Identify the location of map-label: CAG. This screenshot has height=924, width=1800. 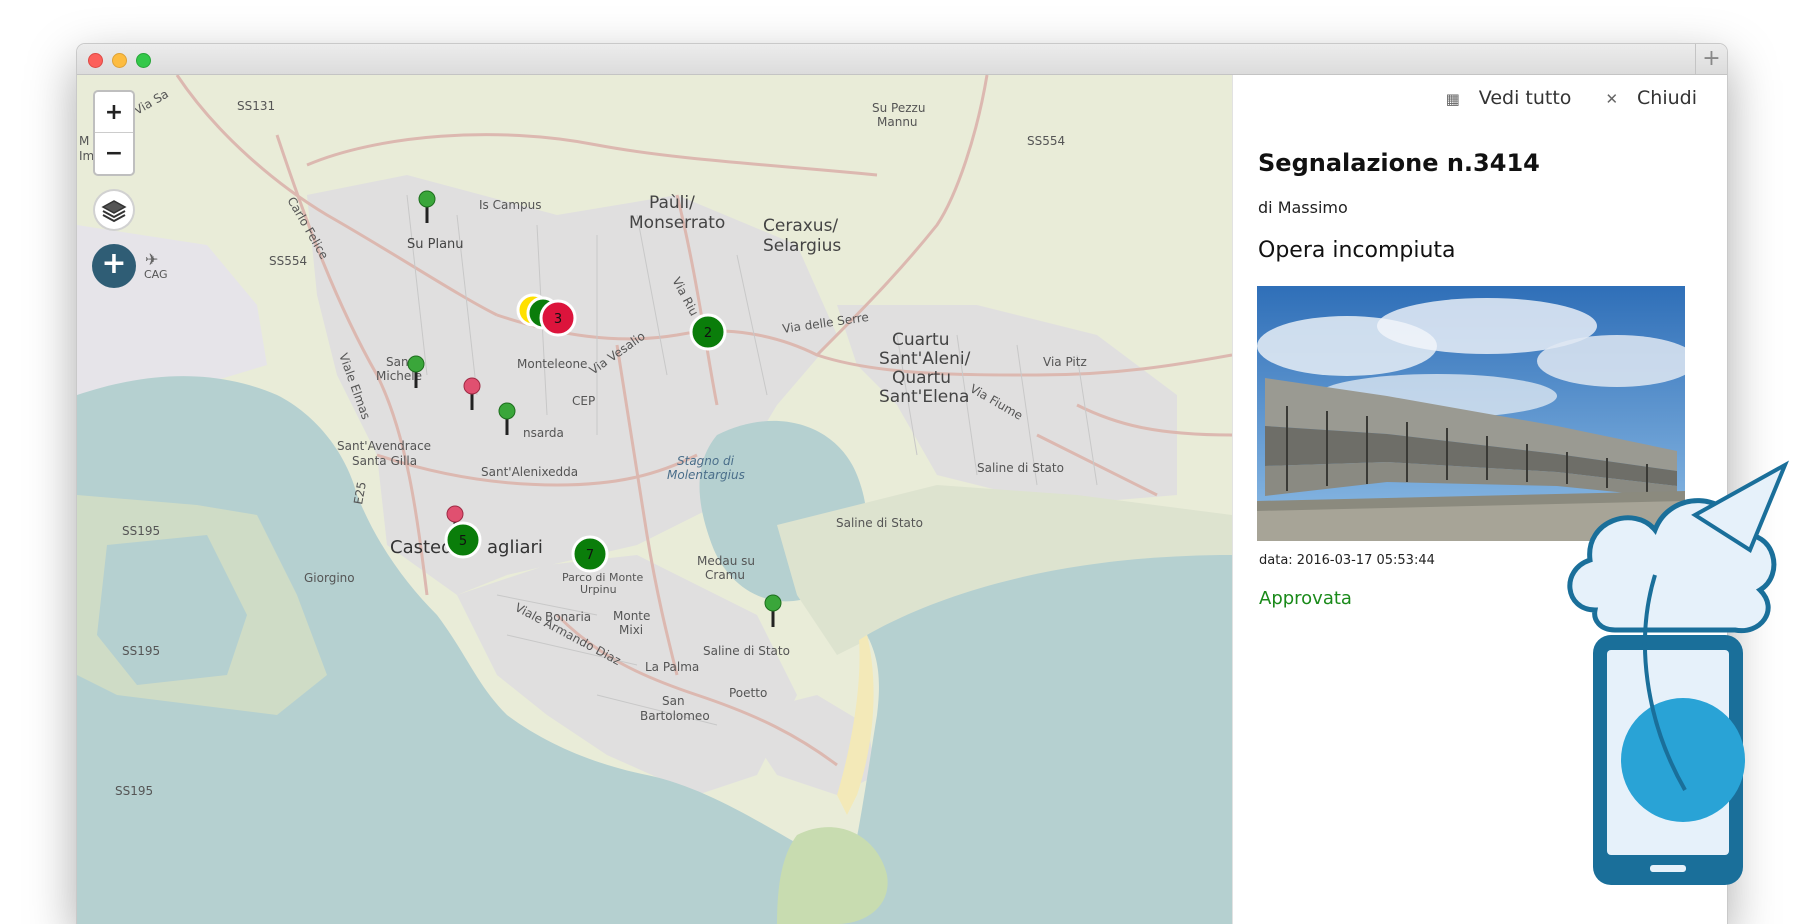
(156, 274).